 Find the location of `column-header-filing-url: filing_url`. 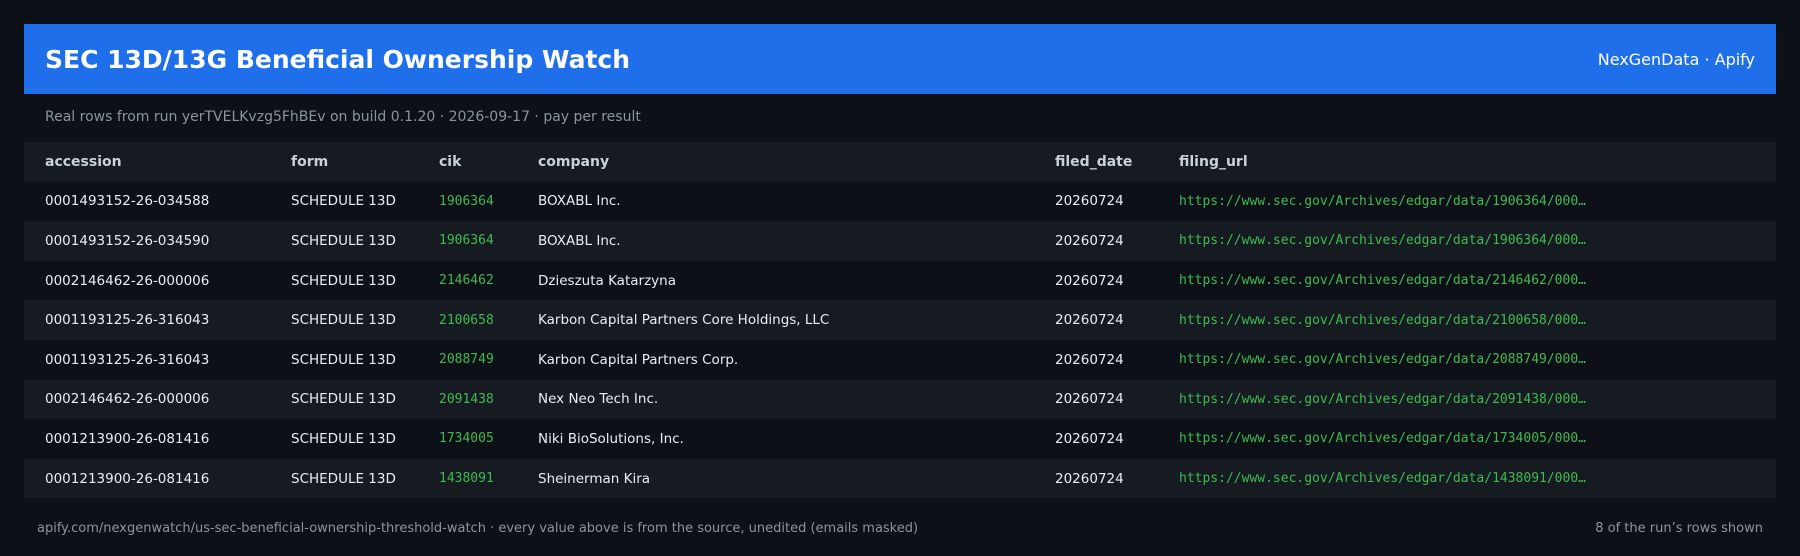

column-header-filing-url: filing_url is located at coordinates (1467, 162).